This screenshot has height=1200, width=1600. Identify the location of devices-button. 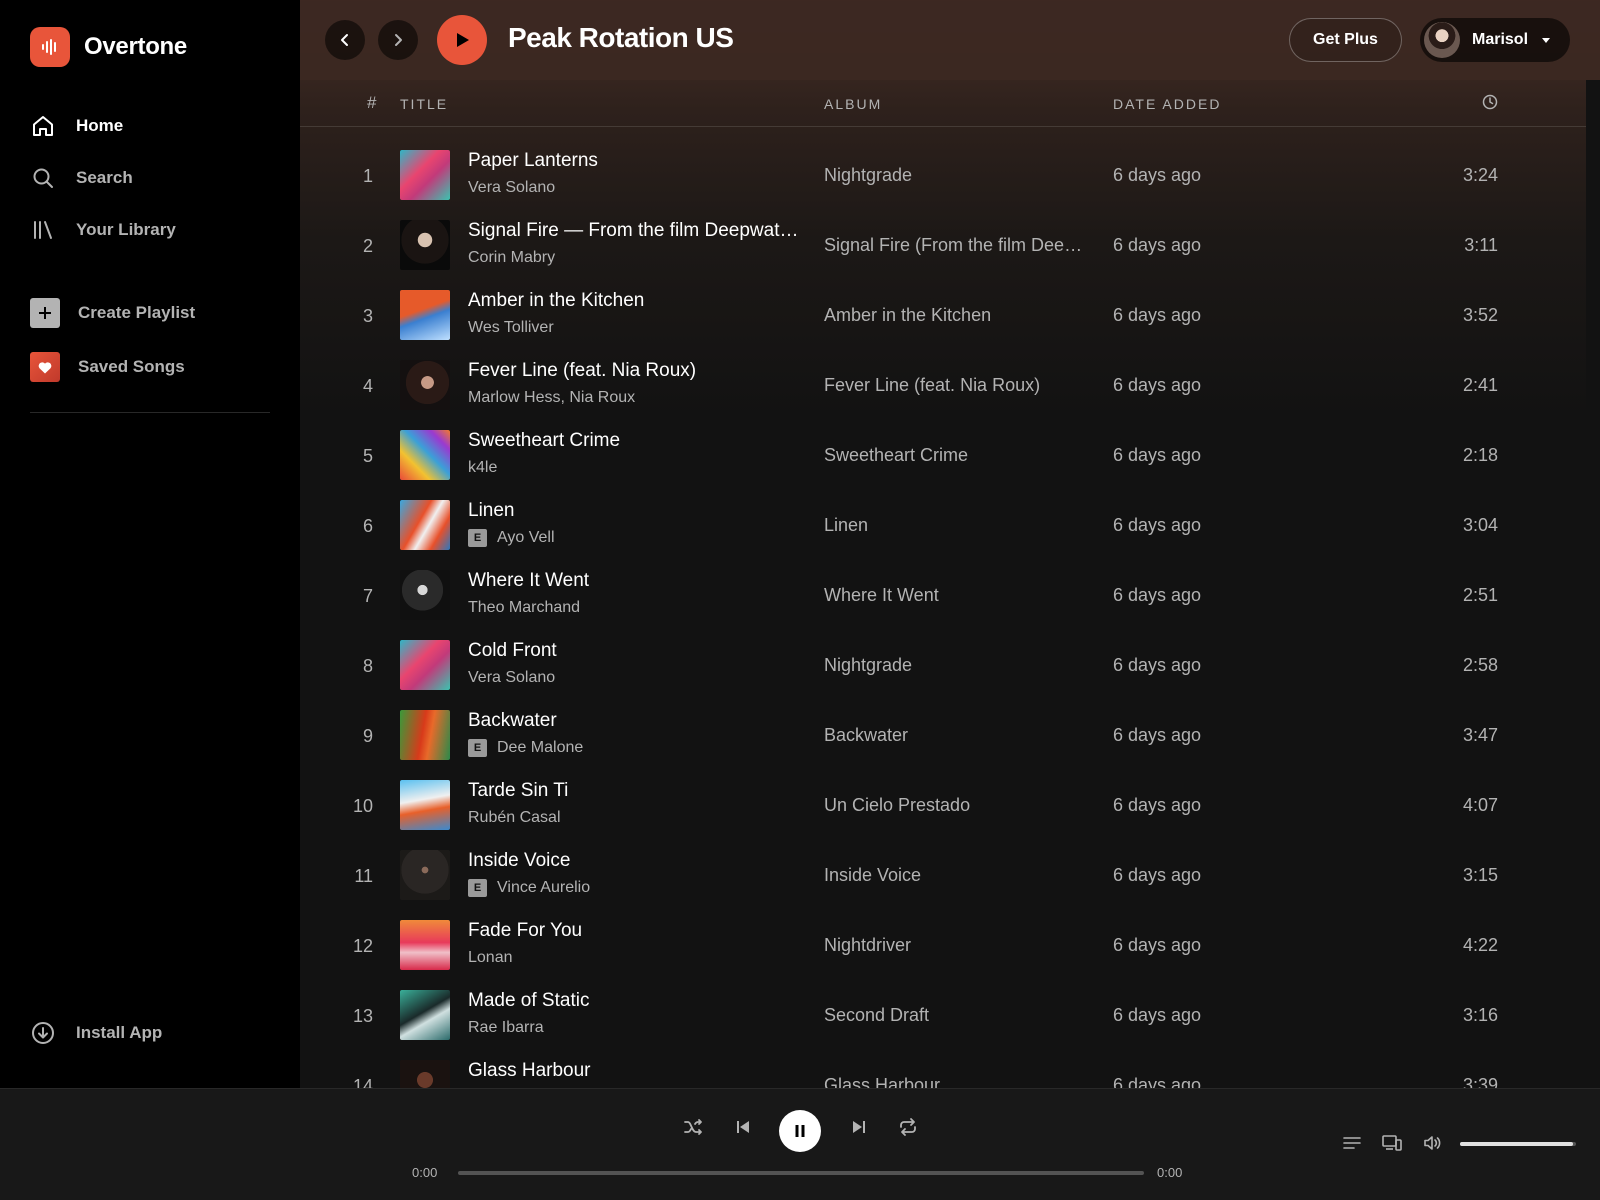
(1392, 1143).